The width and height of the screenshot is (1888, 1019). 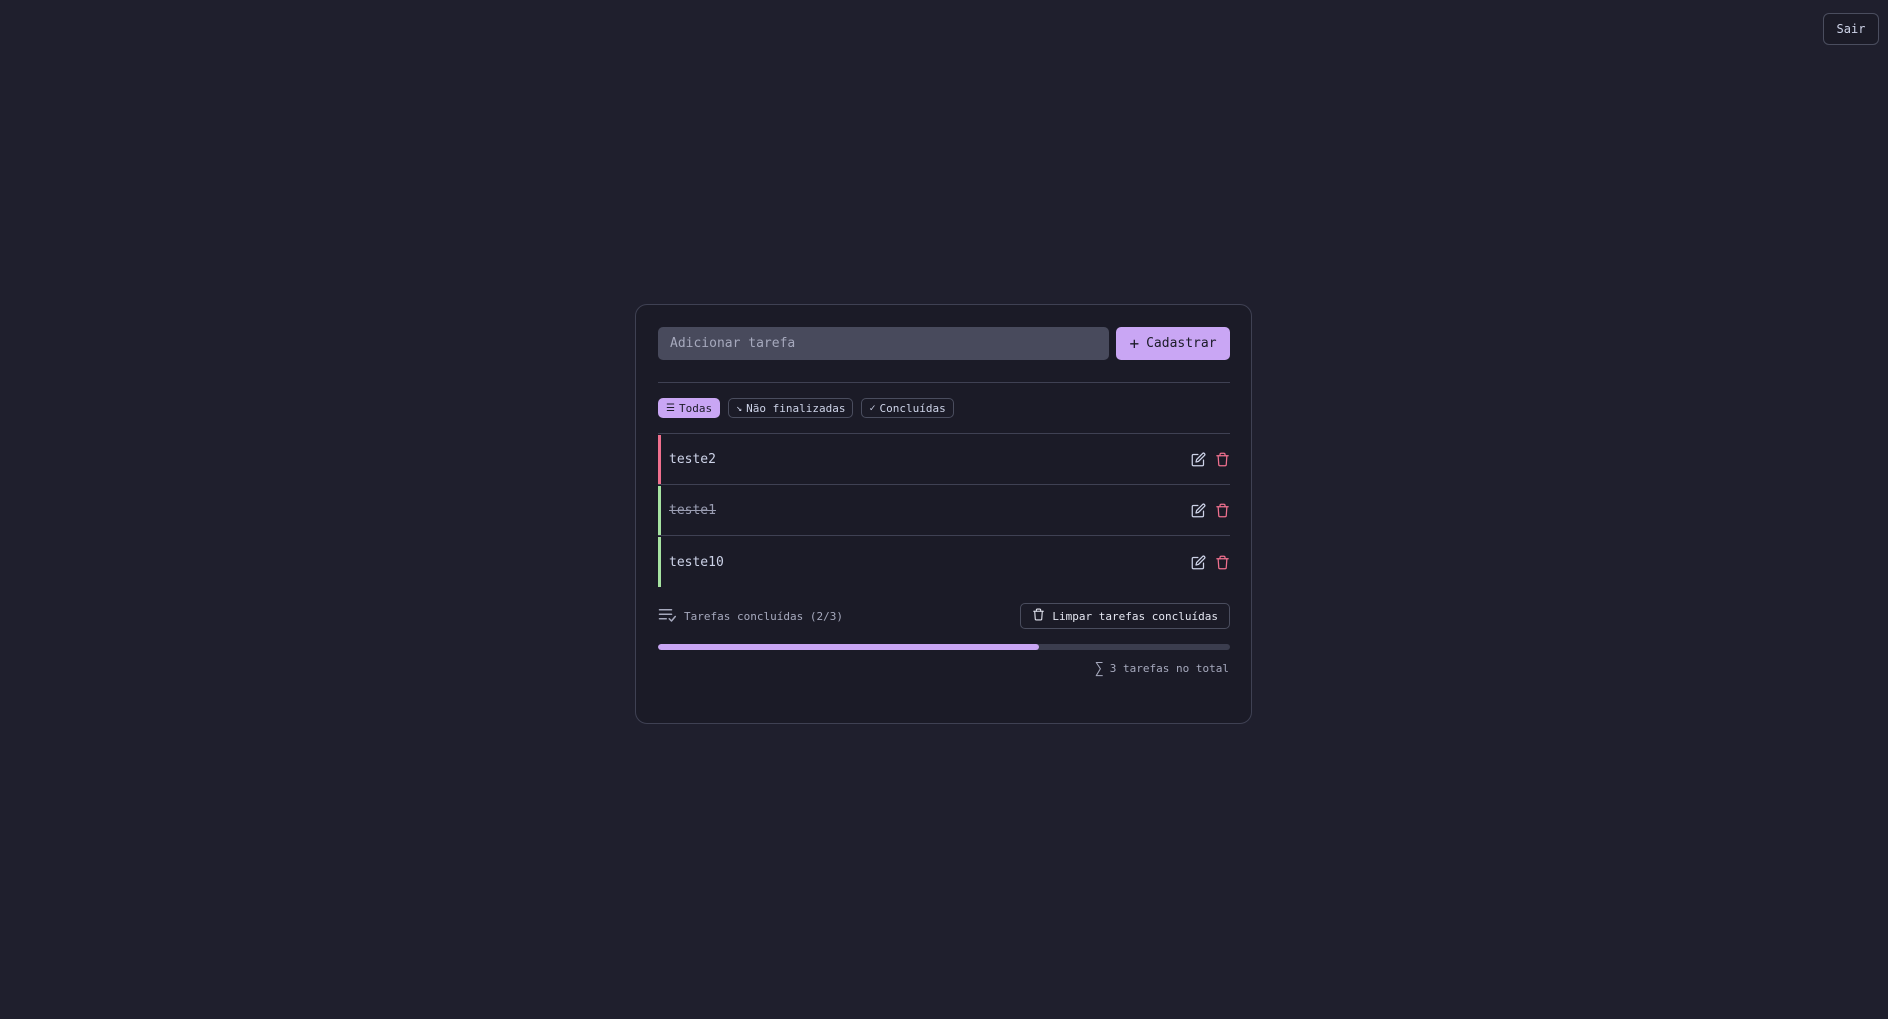 What do you see at coordinates (944, 562) in the screenshot?
I see `task-row: teste10` at bounding box center [944, 562].